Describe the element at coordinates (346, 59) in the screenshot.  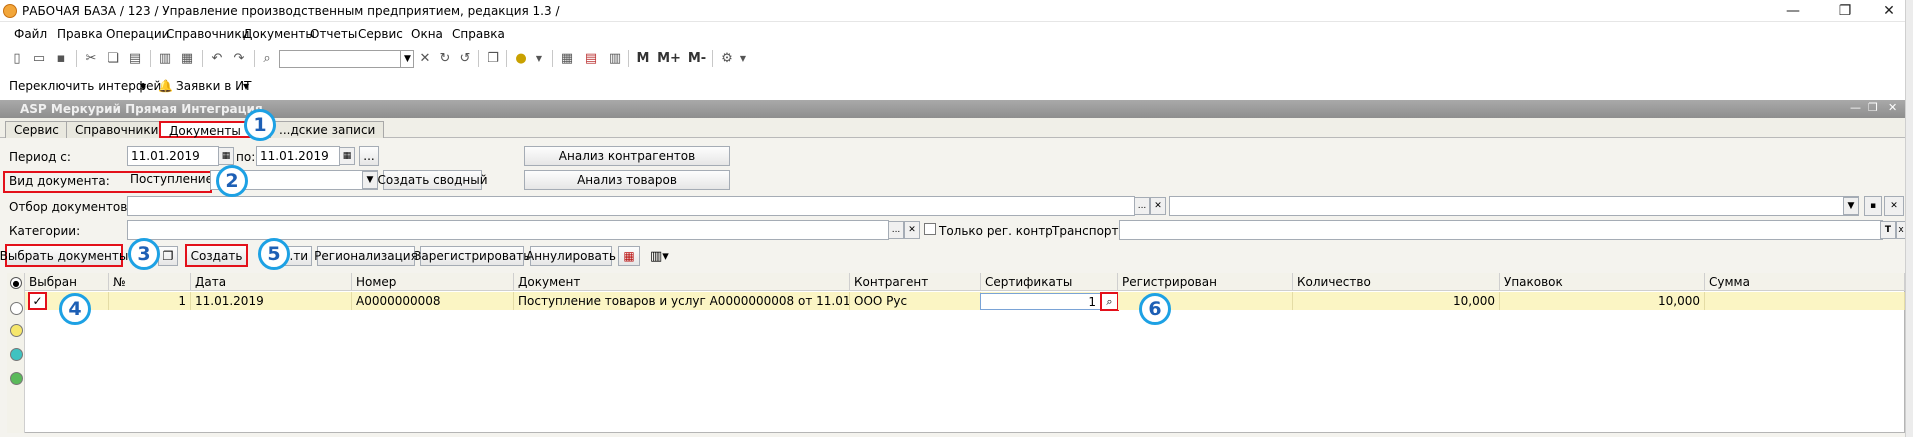
I see `search-input` at that location.